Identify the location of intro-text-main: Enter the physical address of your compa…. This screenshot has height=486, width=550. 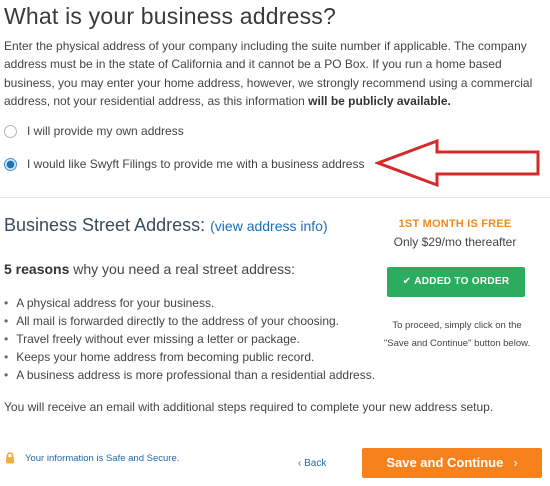
(268, 73).